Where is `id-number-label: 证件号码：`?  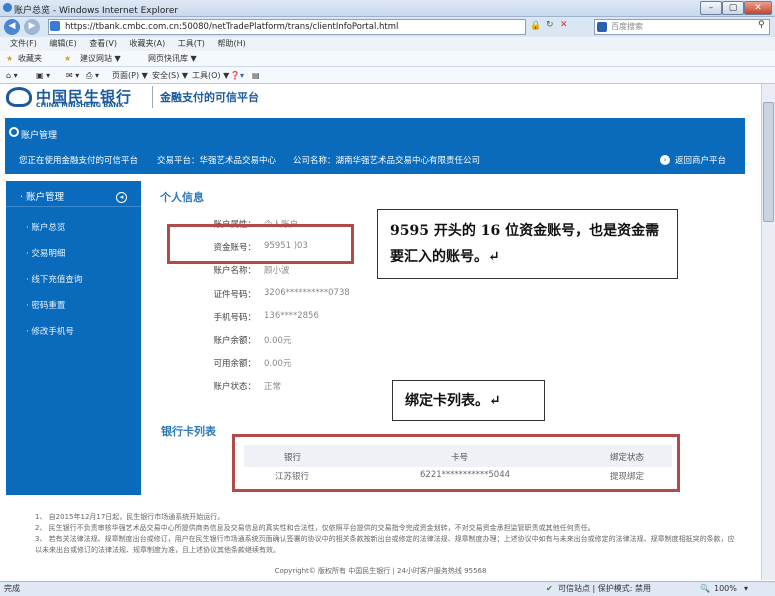 id-number-label: 证件号码： is located at coordinates (234, 295).